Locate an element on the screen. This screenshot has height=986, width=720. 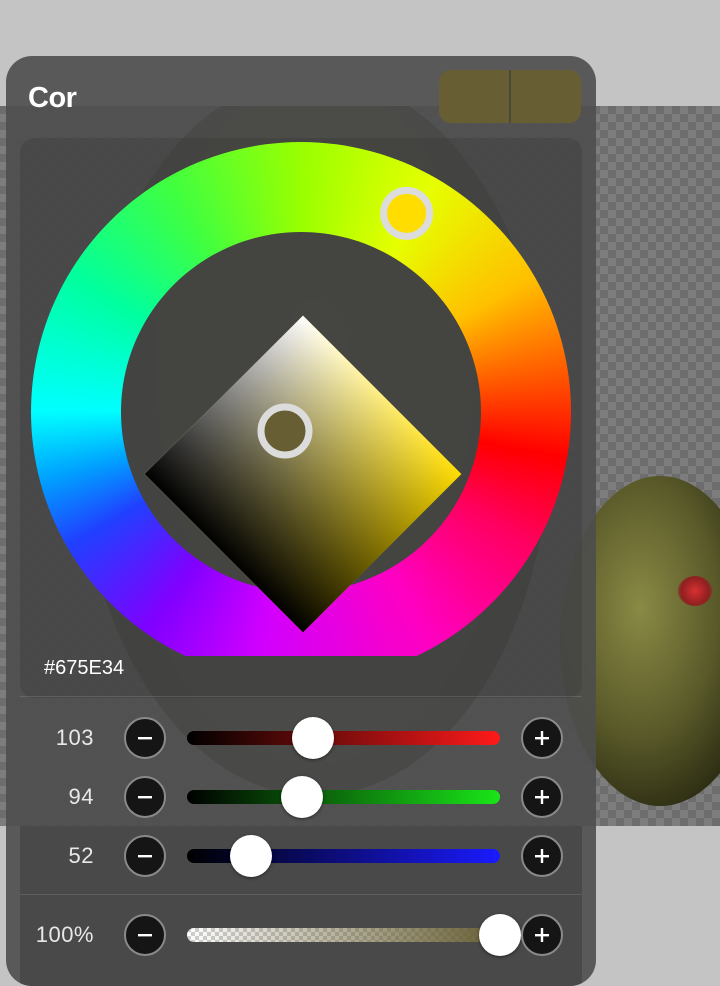
alpha-slider-thumb is located at coordinates (500, 935).